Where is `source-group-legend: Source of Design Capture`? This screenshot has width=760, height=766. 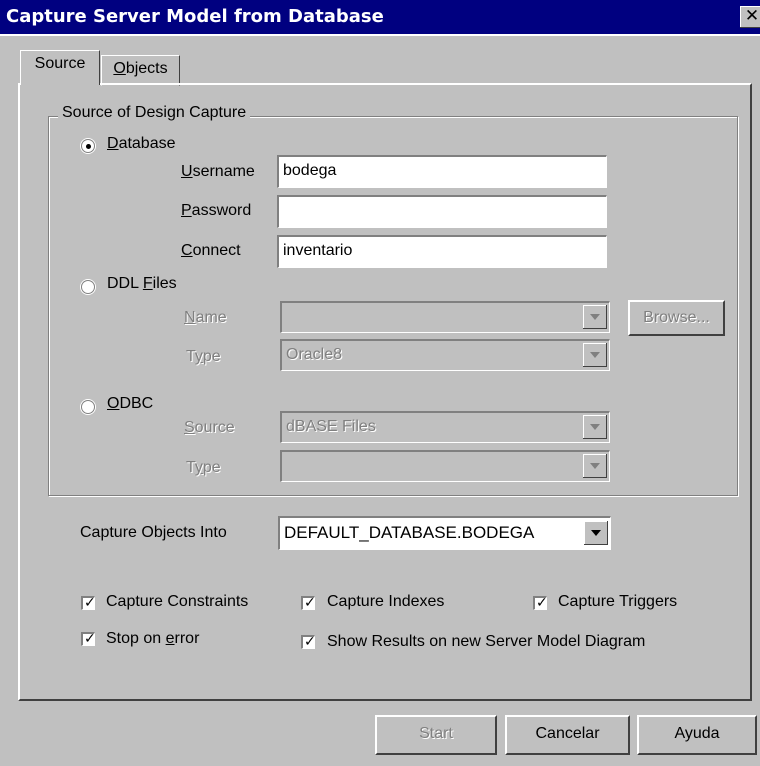
source-group-legend: Source of Design Capture is located at coordinates (154, 113).